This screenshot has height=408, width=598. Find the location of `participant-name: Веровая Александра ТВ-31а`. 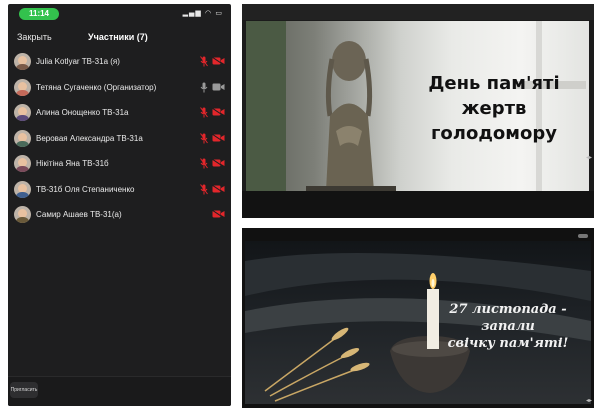

participant-name: Веровая Александра ТВ-31а is located at coordinates (89, 138).